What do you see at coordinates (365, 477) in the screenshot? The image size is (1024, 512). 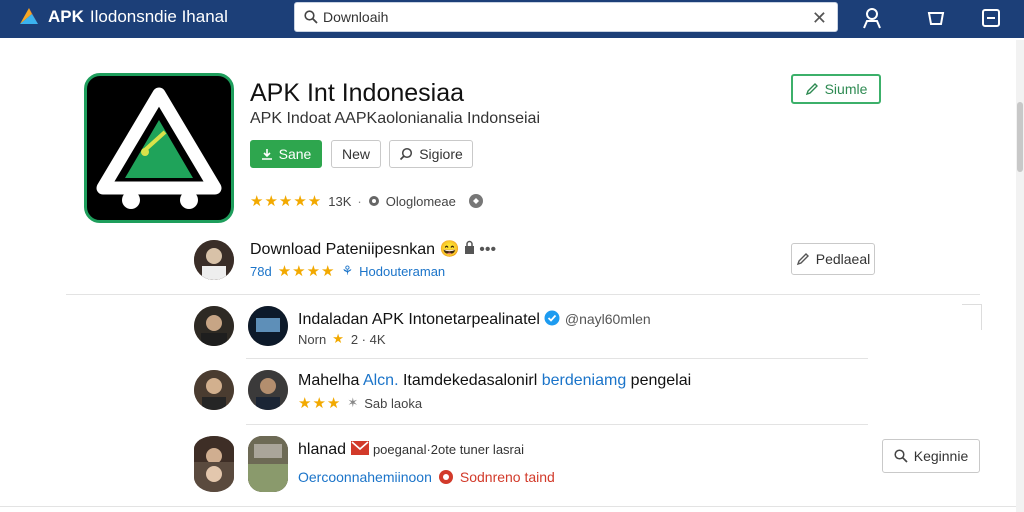 I see `row-link: Oercoonnahemiinoon` at bounding box center [365, 477].